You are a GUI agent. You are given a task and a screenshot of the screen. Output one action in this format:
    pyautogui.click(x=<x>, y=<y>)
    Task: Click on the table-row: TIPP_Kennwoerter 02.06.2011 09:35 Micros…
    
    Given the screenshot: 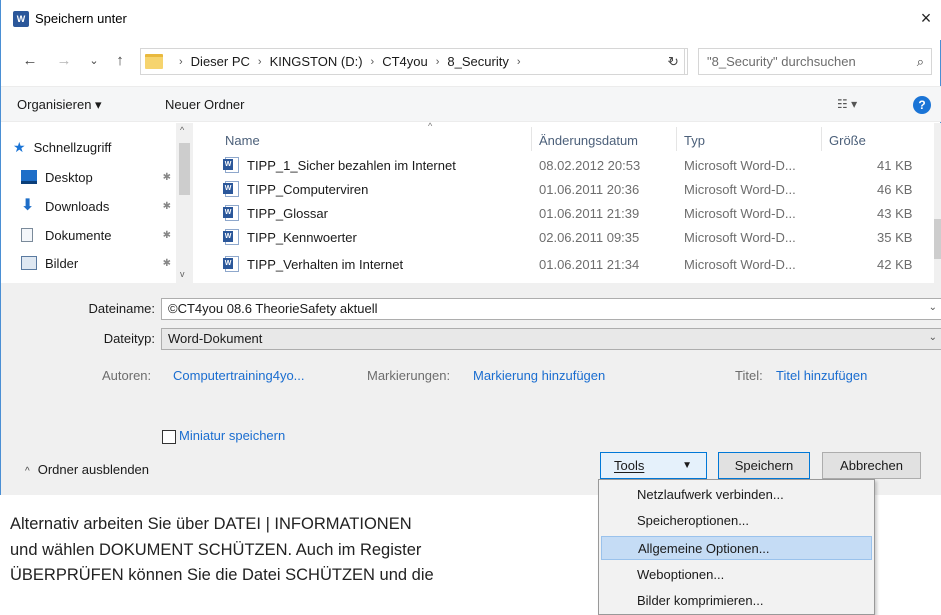 What is the action you would take?
    pyautogui.click(x=568, y=238)
    